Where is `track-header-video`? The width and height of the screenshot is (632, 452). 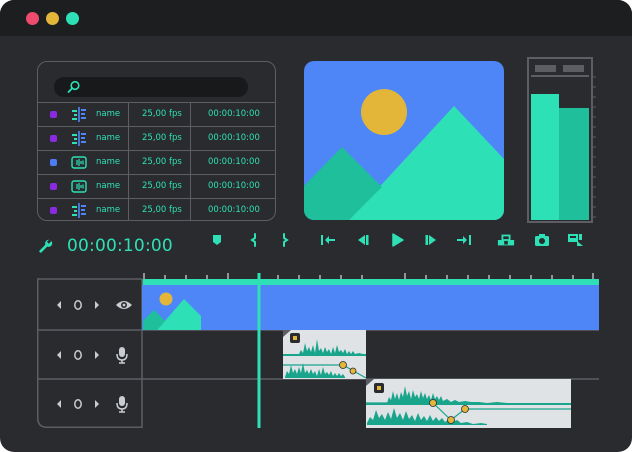 track-header-video is located at coordinates (89, 304).